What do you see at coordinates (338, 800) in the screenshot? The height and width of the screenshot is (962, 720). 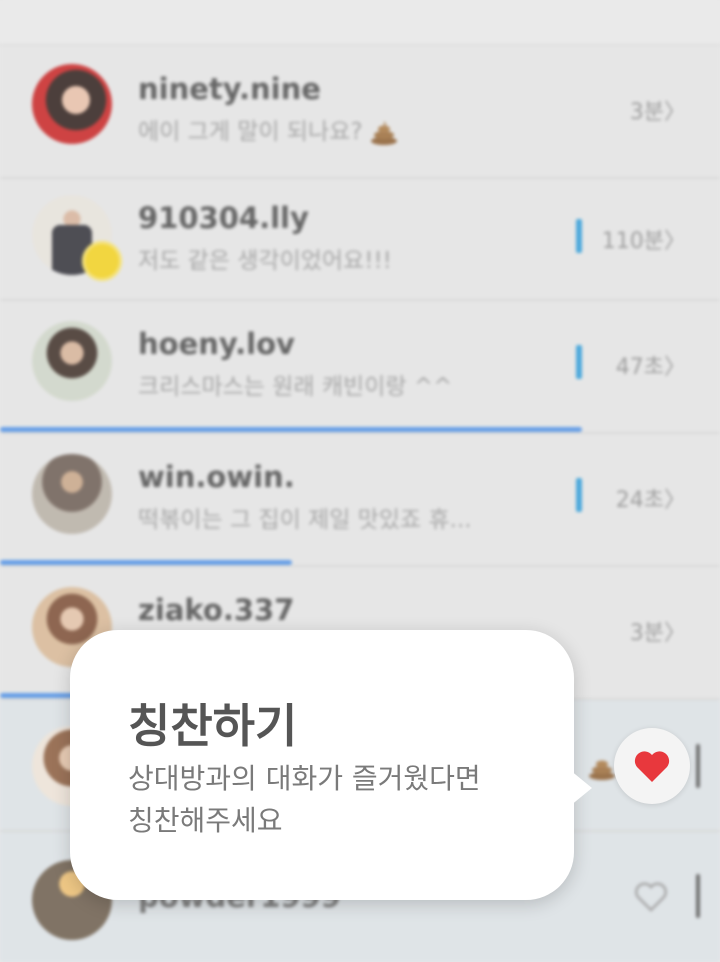 I see `tooltip-description: 상대방과의 대화가 즐거웠다면 칭찬해주세요` at bounding box center [338, 800].